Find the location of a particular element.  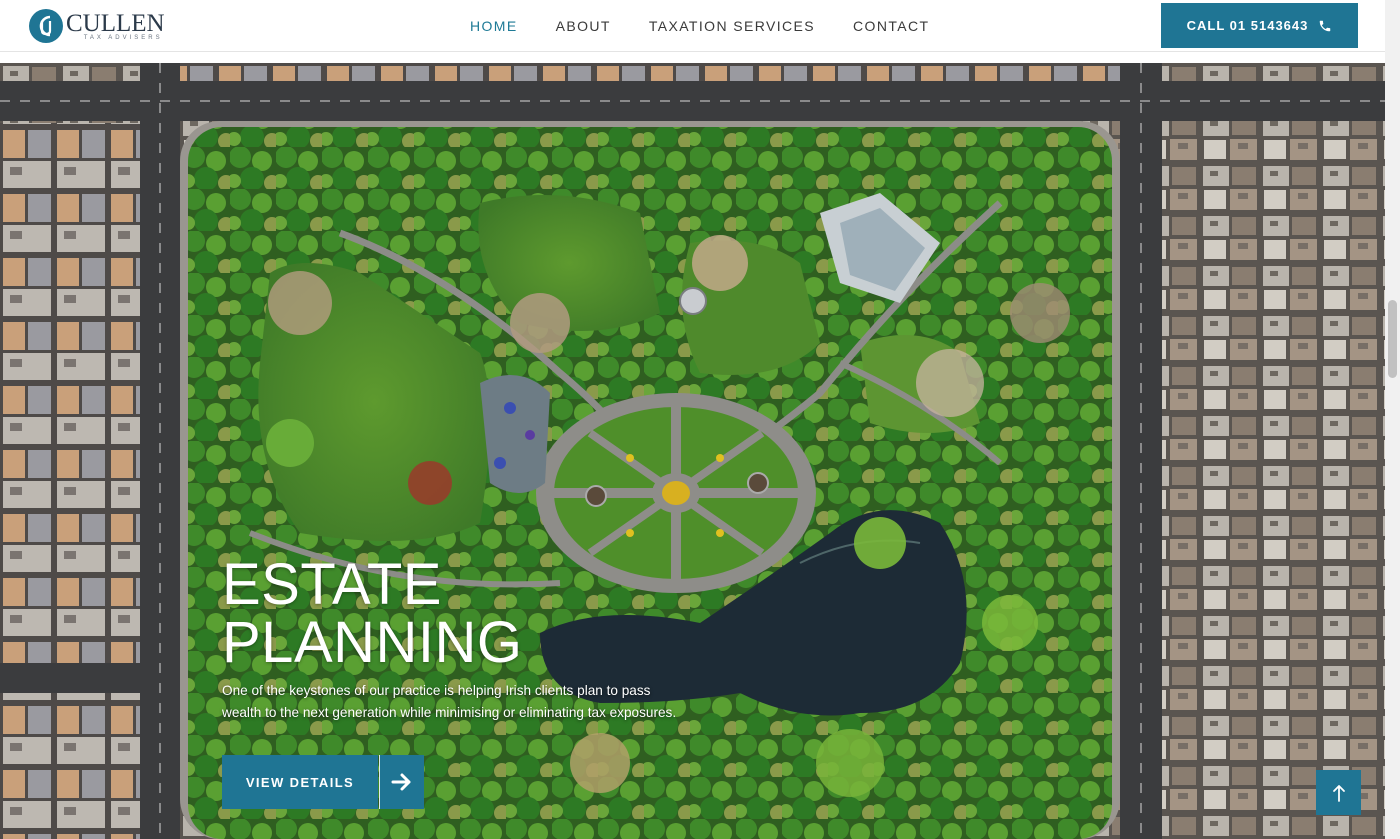

call-button: CALL 01 5143643 is located at coordinates (1259, 25).